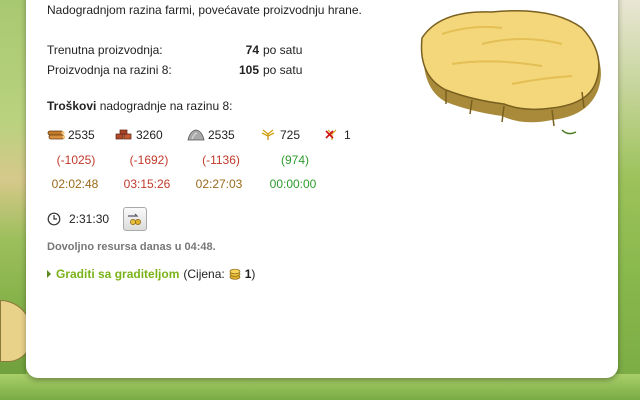  I want to click on builder-price-open: (Cijena:, so click(204, 274).